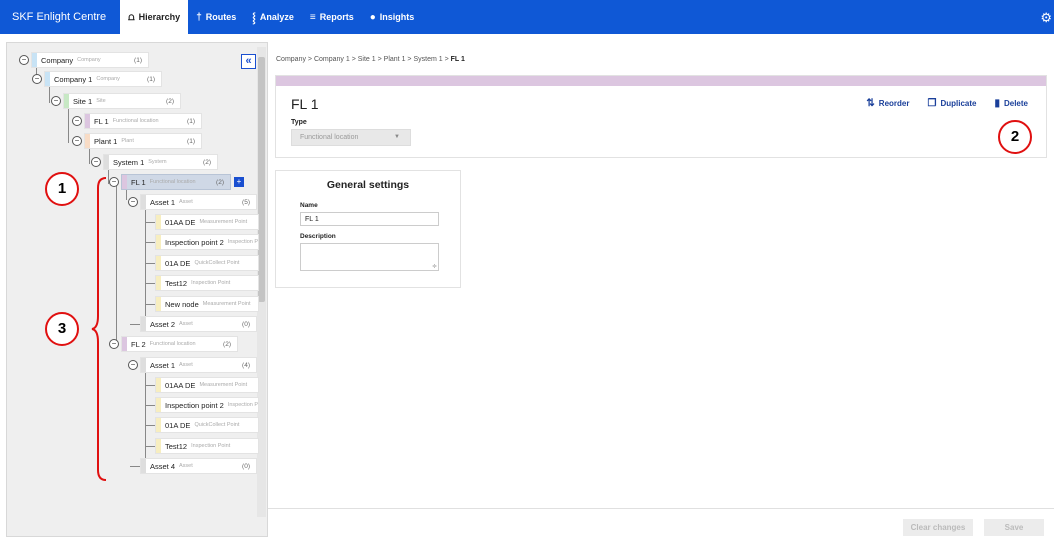  I want to click on description-field: ≑, so click(369, 257).